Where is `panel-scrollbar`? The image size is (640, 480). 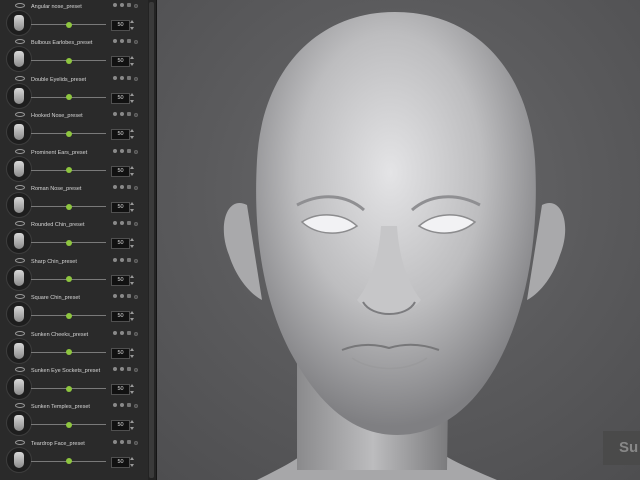 panel-scrollbar is located at coordinates (152, 240).